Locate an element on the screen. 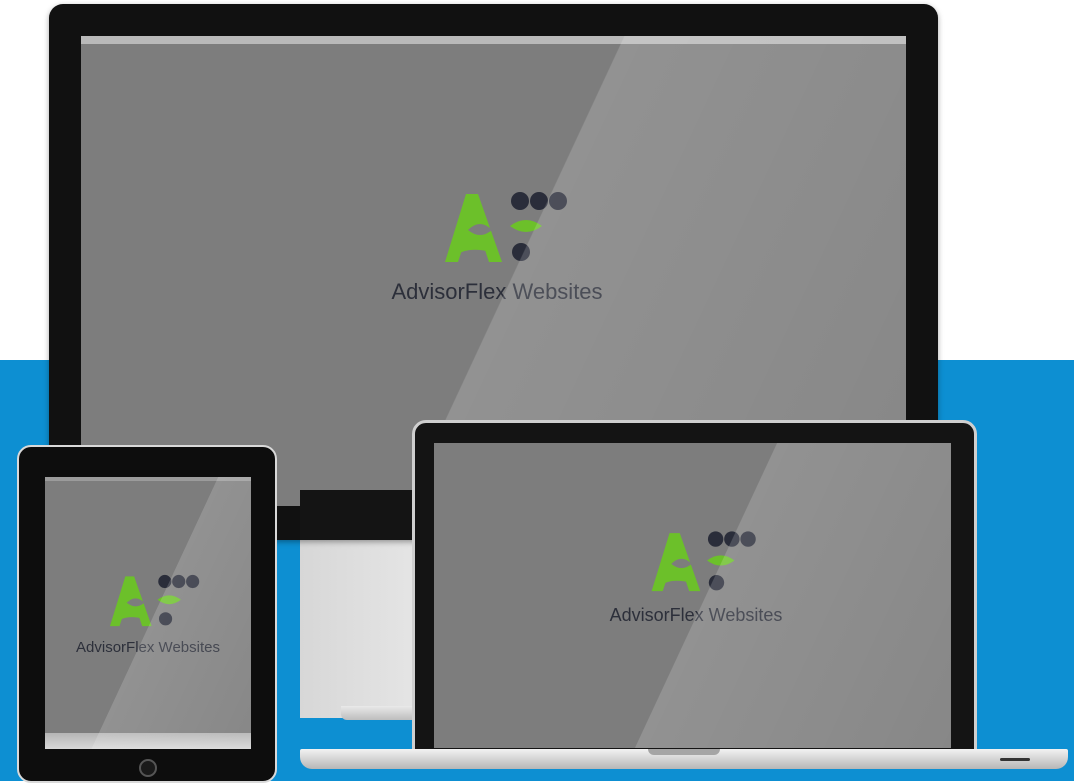 This screenshot has width=1074, height=783. tablet-home-button is located at coordinates (148, 768).